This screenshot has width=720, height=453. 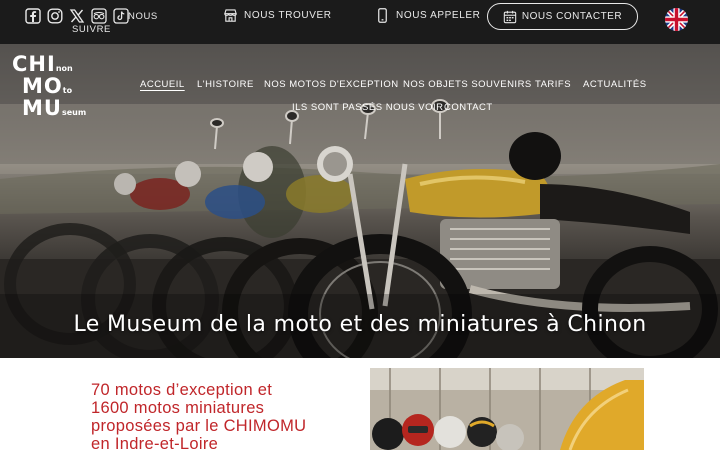 I want to click on logo-chi: CHI, so click(x=34, y=64).